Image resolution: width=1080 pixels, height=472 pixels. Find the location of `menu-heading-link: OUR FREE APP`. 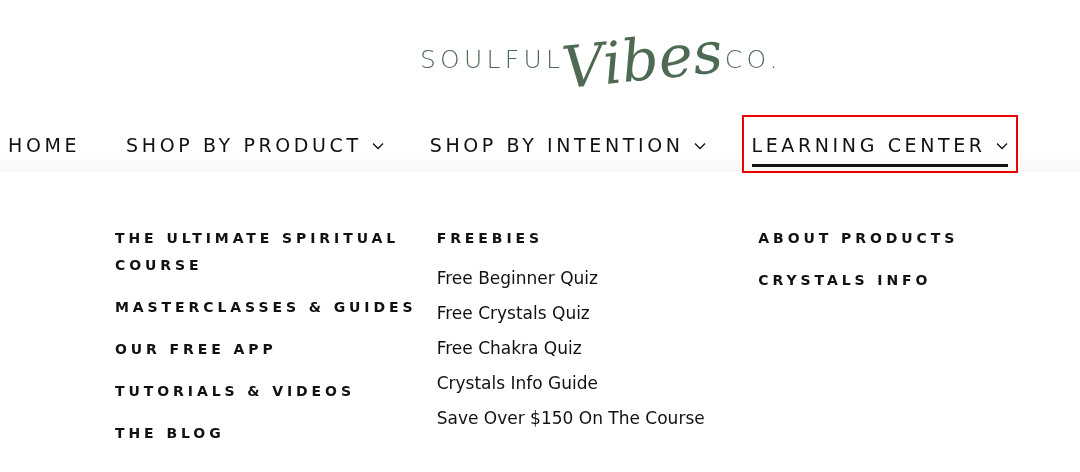

menu-heading-link: OUR FREE APP is located at coordinates (276, 349).